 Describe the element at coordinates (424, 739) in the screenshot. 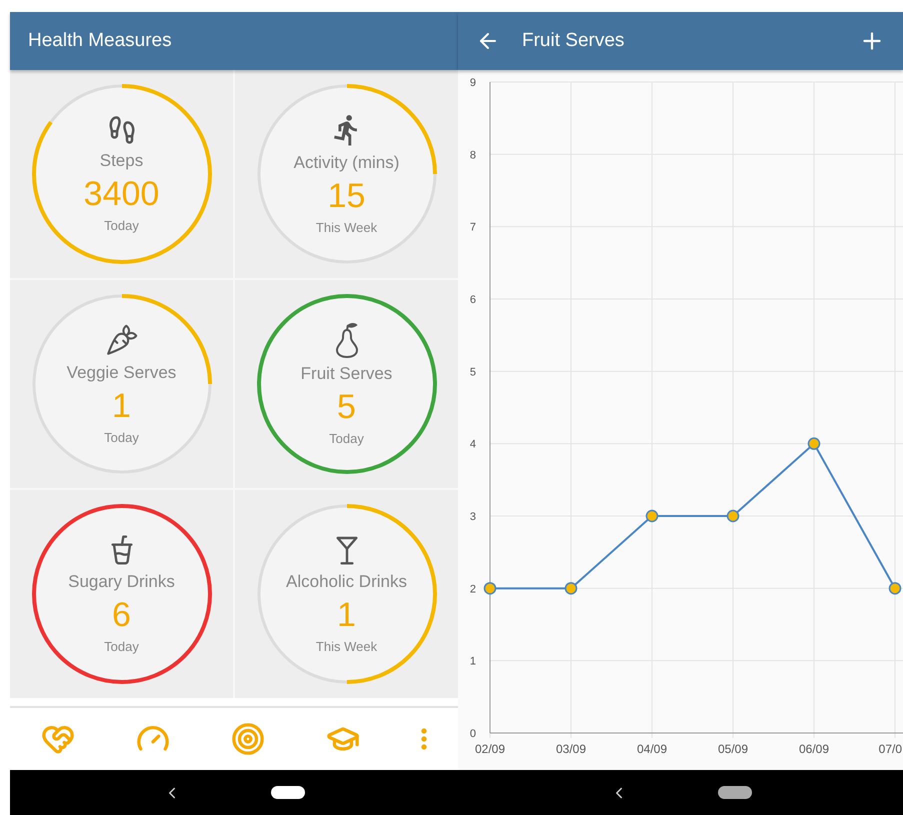

I see `more-icon` at that location.